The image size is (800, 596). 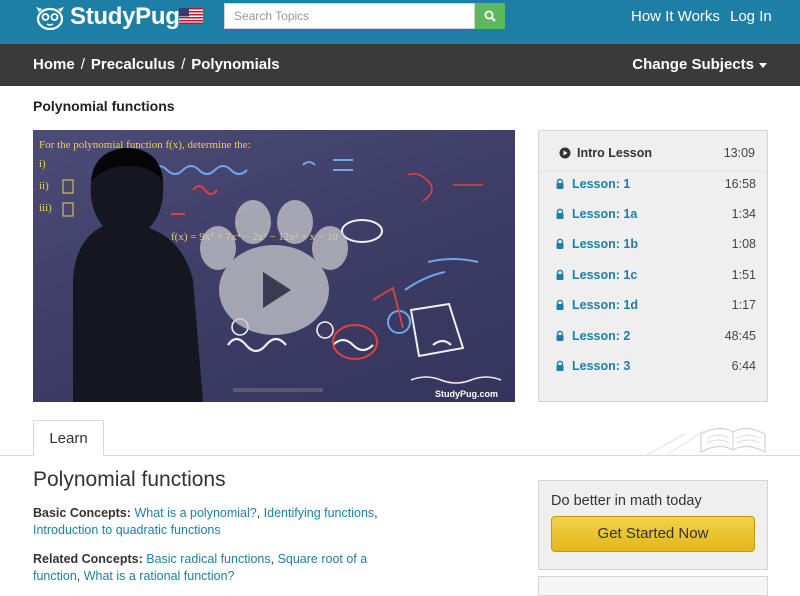 I want to click on lesson-label: Lesson: 1d, so click(x=605, y=305).